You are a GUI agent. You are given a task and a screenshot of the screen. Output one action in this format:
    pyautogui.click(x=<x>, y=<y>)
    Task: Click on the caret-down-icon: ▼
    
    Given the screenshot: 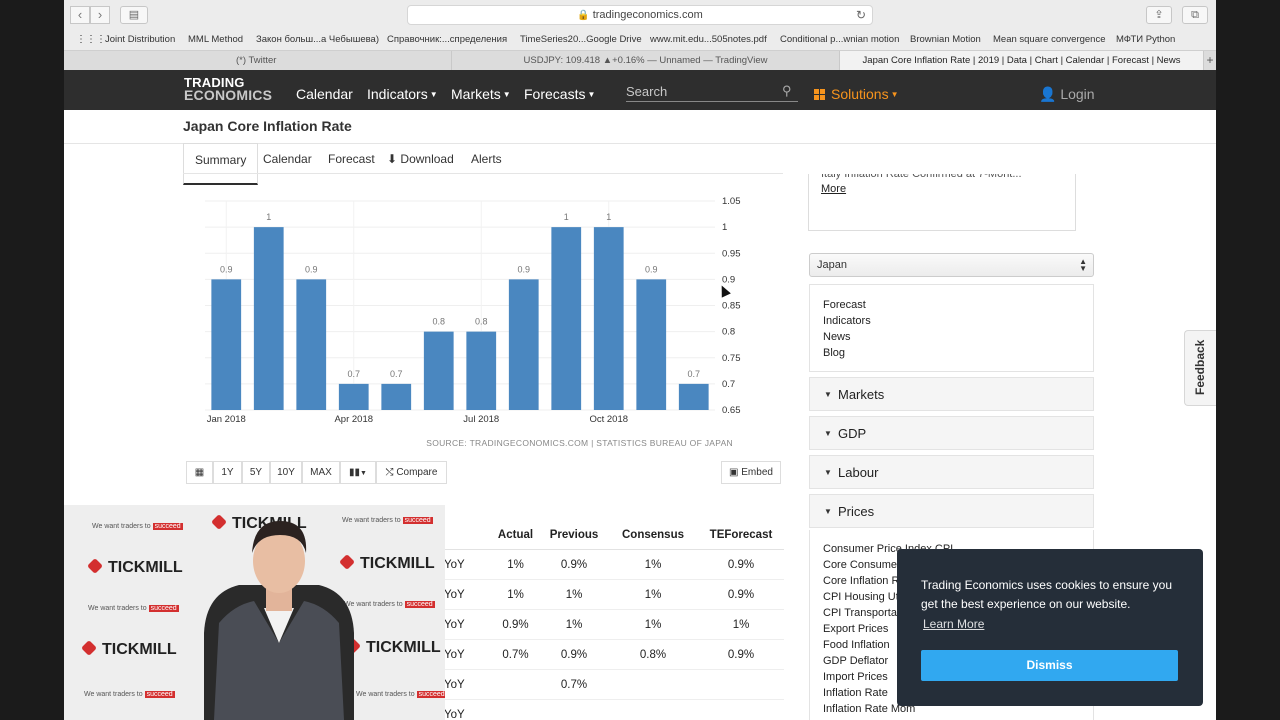 What is the action you would take?
    pyautogui.click(x=828, y=511)
    